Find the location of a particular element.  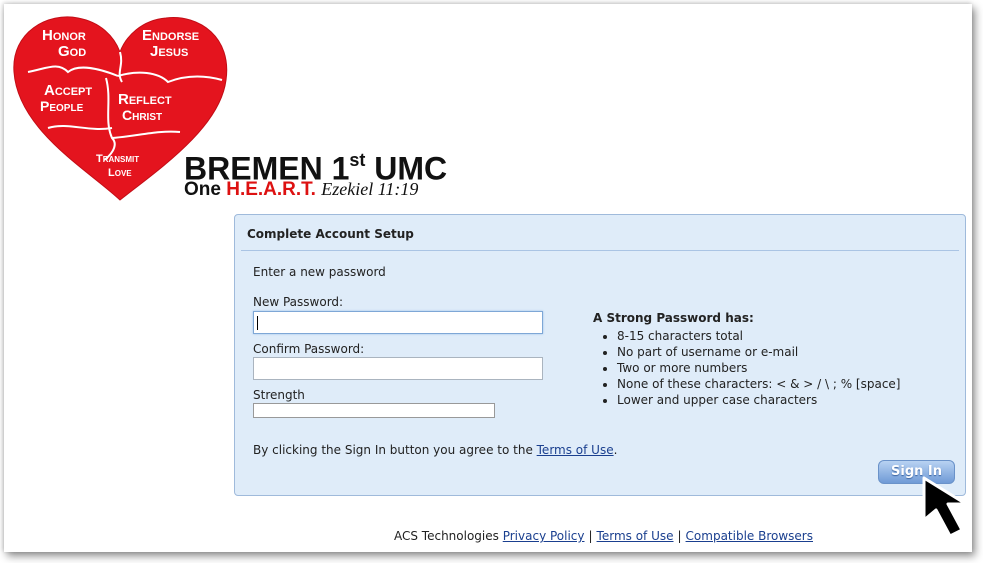

logo-piece-text: Accept is located at coordinates (68, 90).